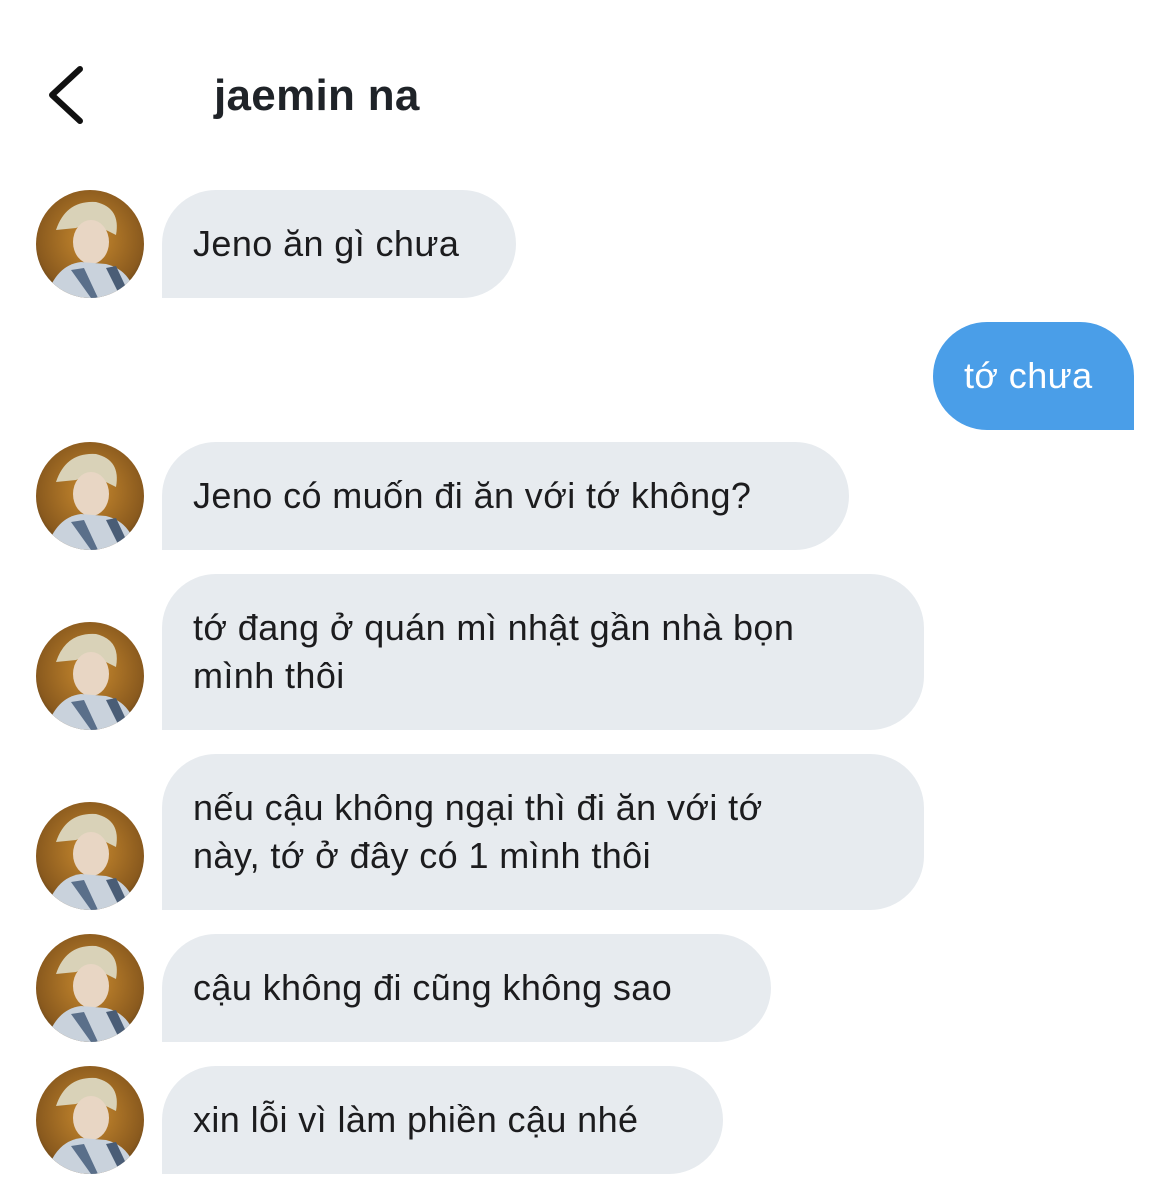 The height and width of the screenshot is (1188, 1169). I want to click on message-bubble-incoming: Jeno có muốn đi ăn với tớ không?, so click(505, 496).